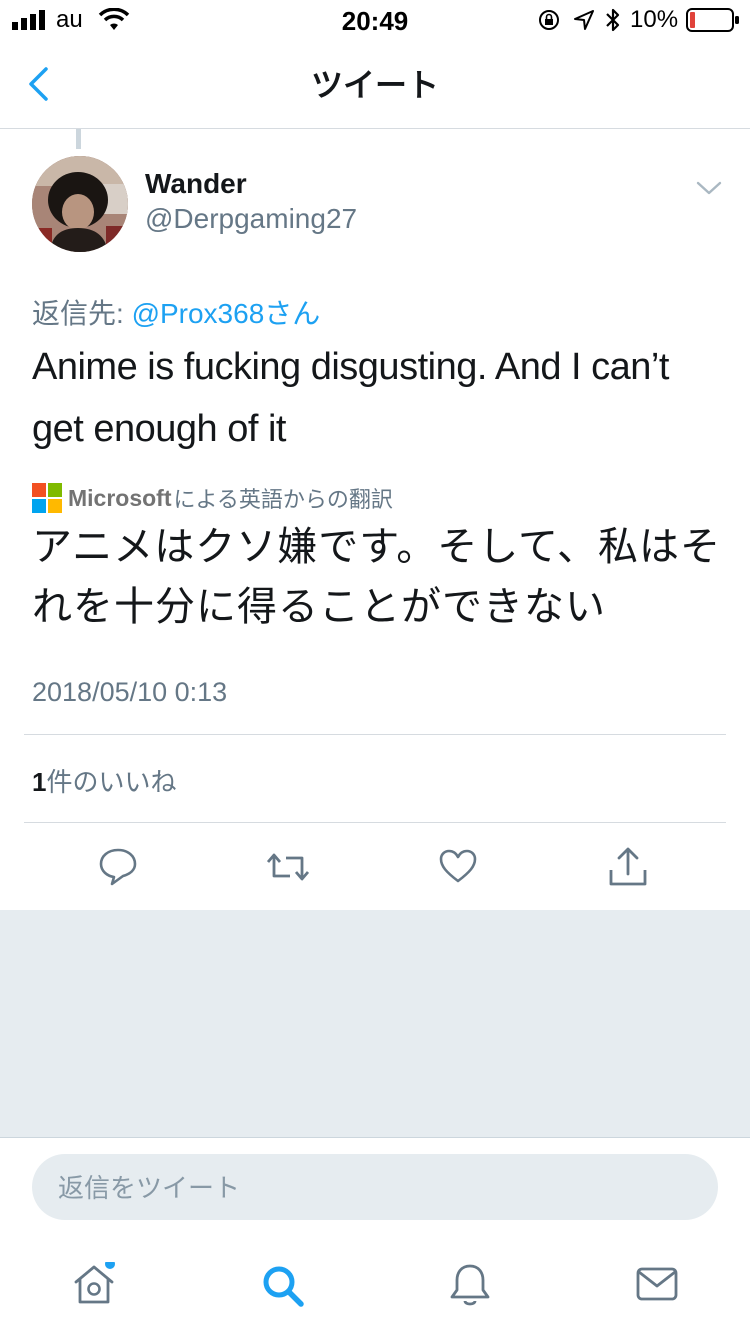  What do you see at coordinates (111, 782) in the screenshot?
I see `like-count-label: 件のいいね` at bounding box center [111, 782].